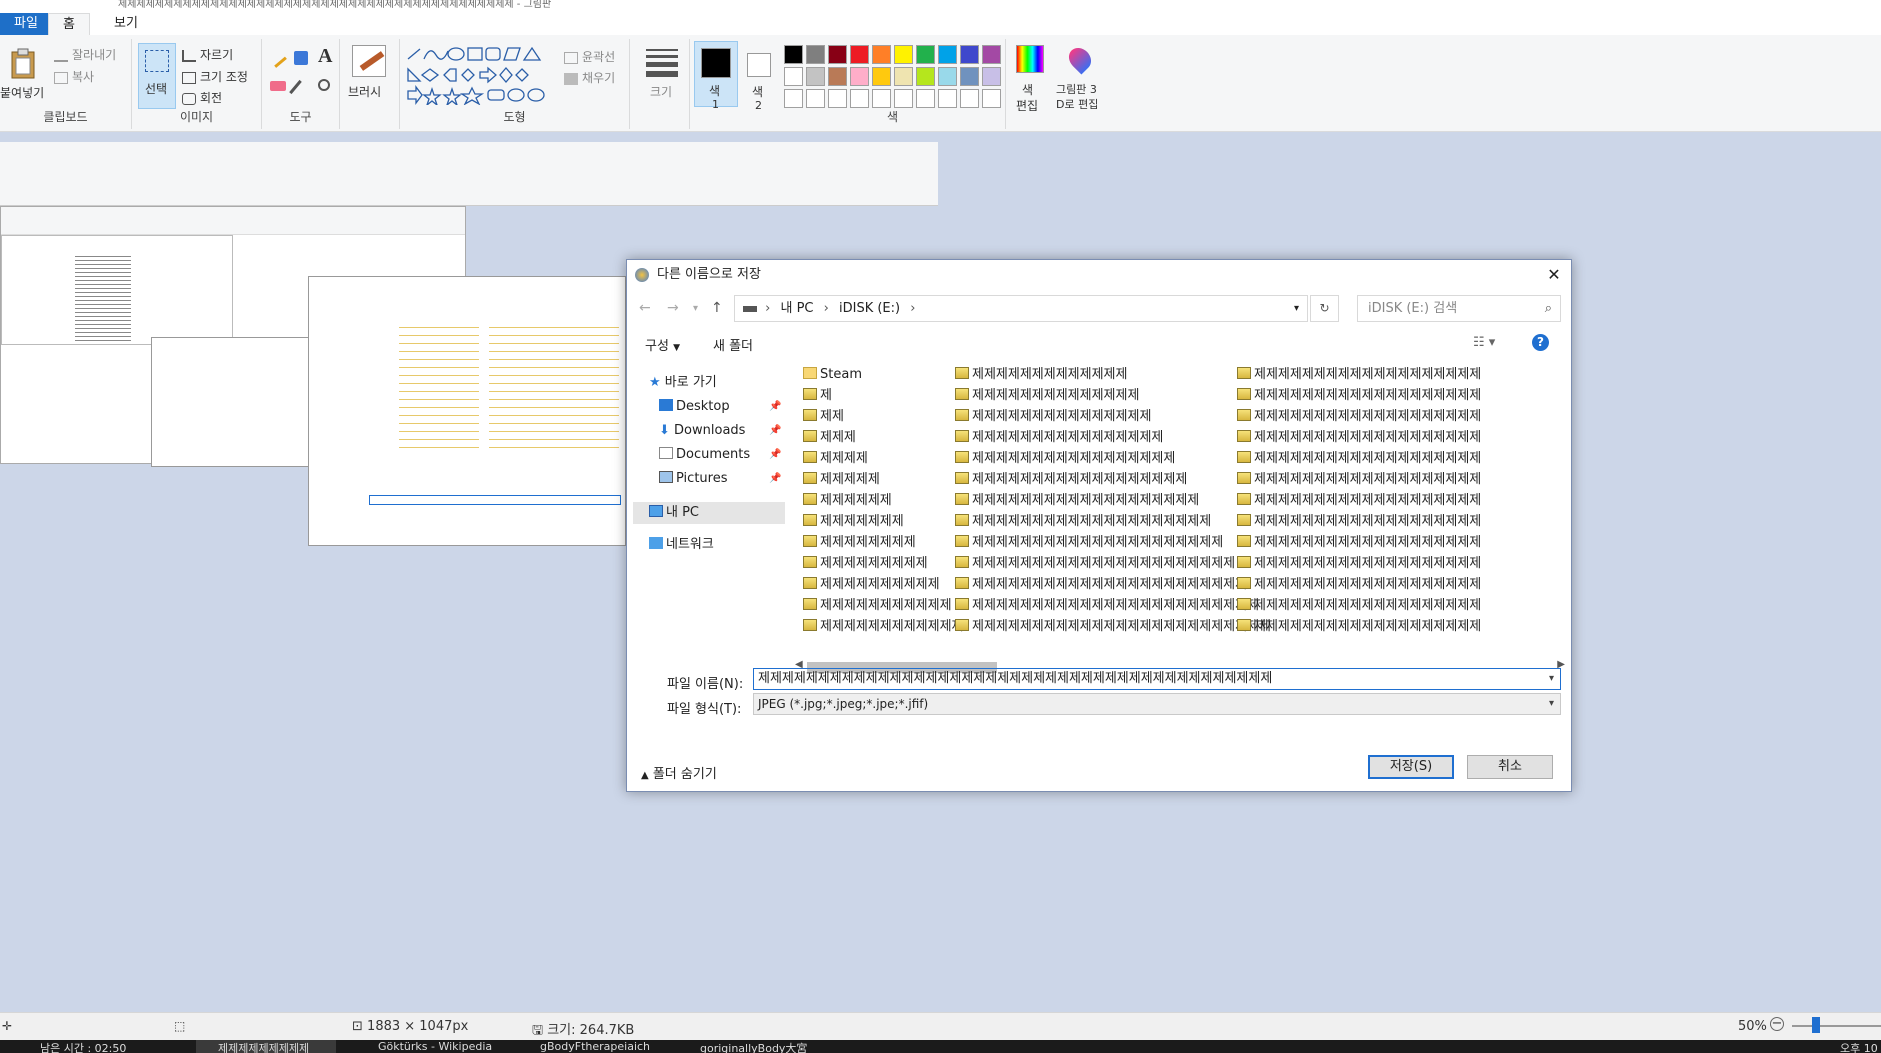  Describe the element at coordinates (1113, 563) in the screenshot. I see `file-item: 제제제제제제제제제제제제제제제제제제제제제제` at that location.